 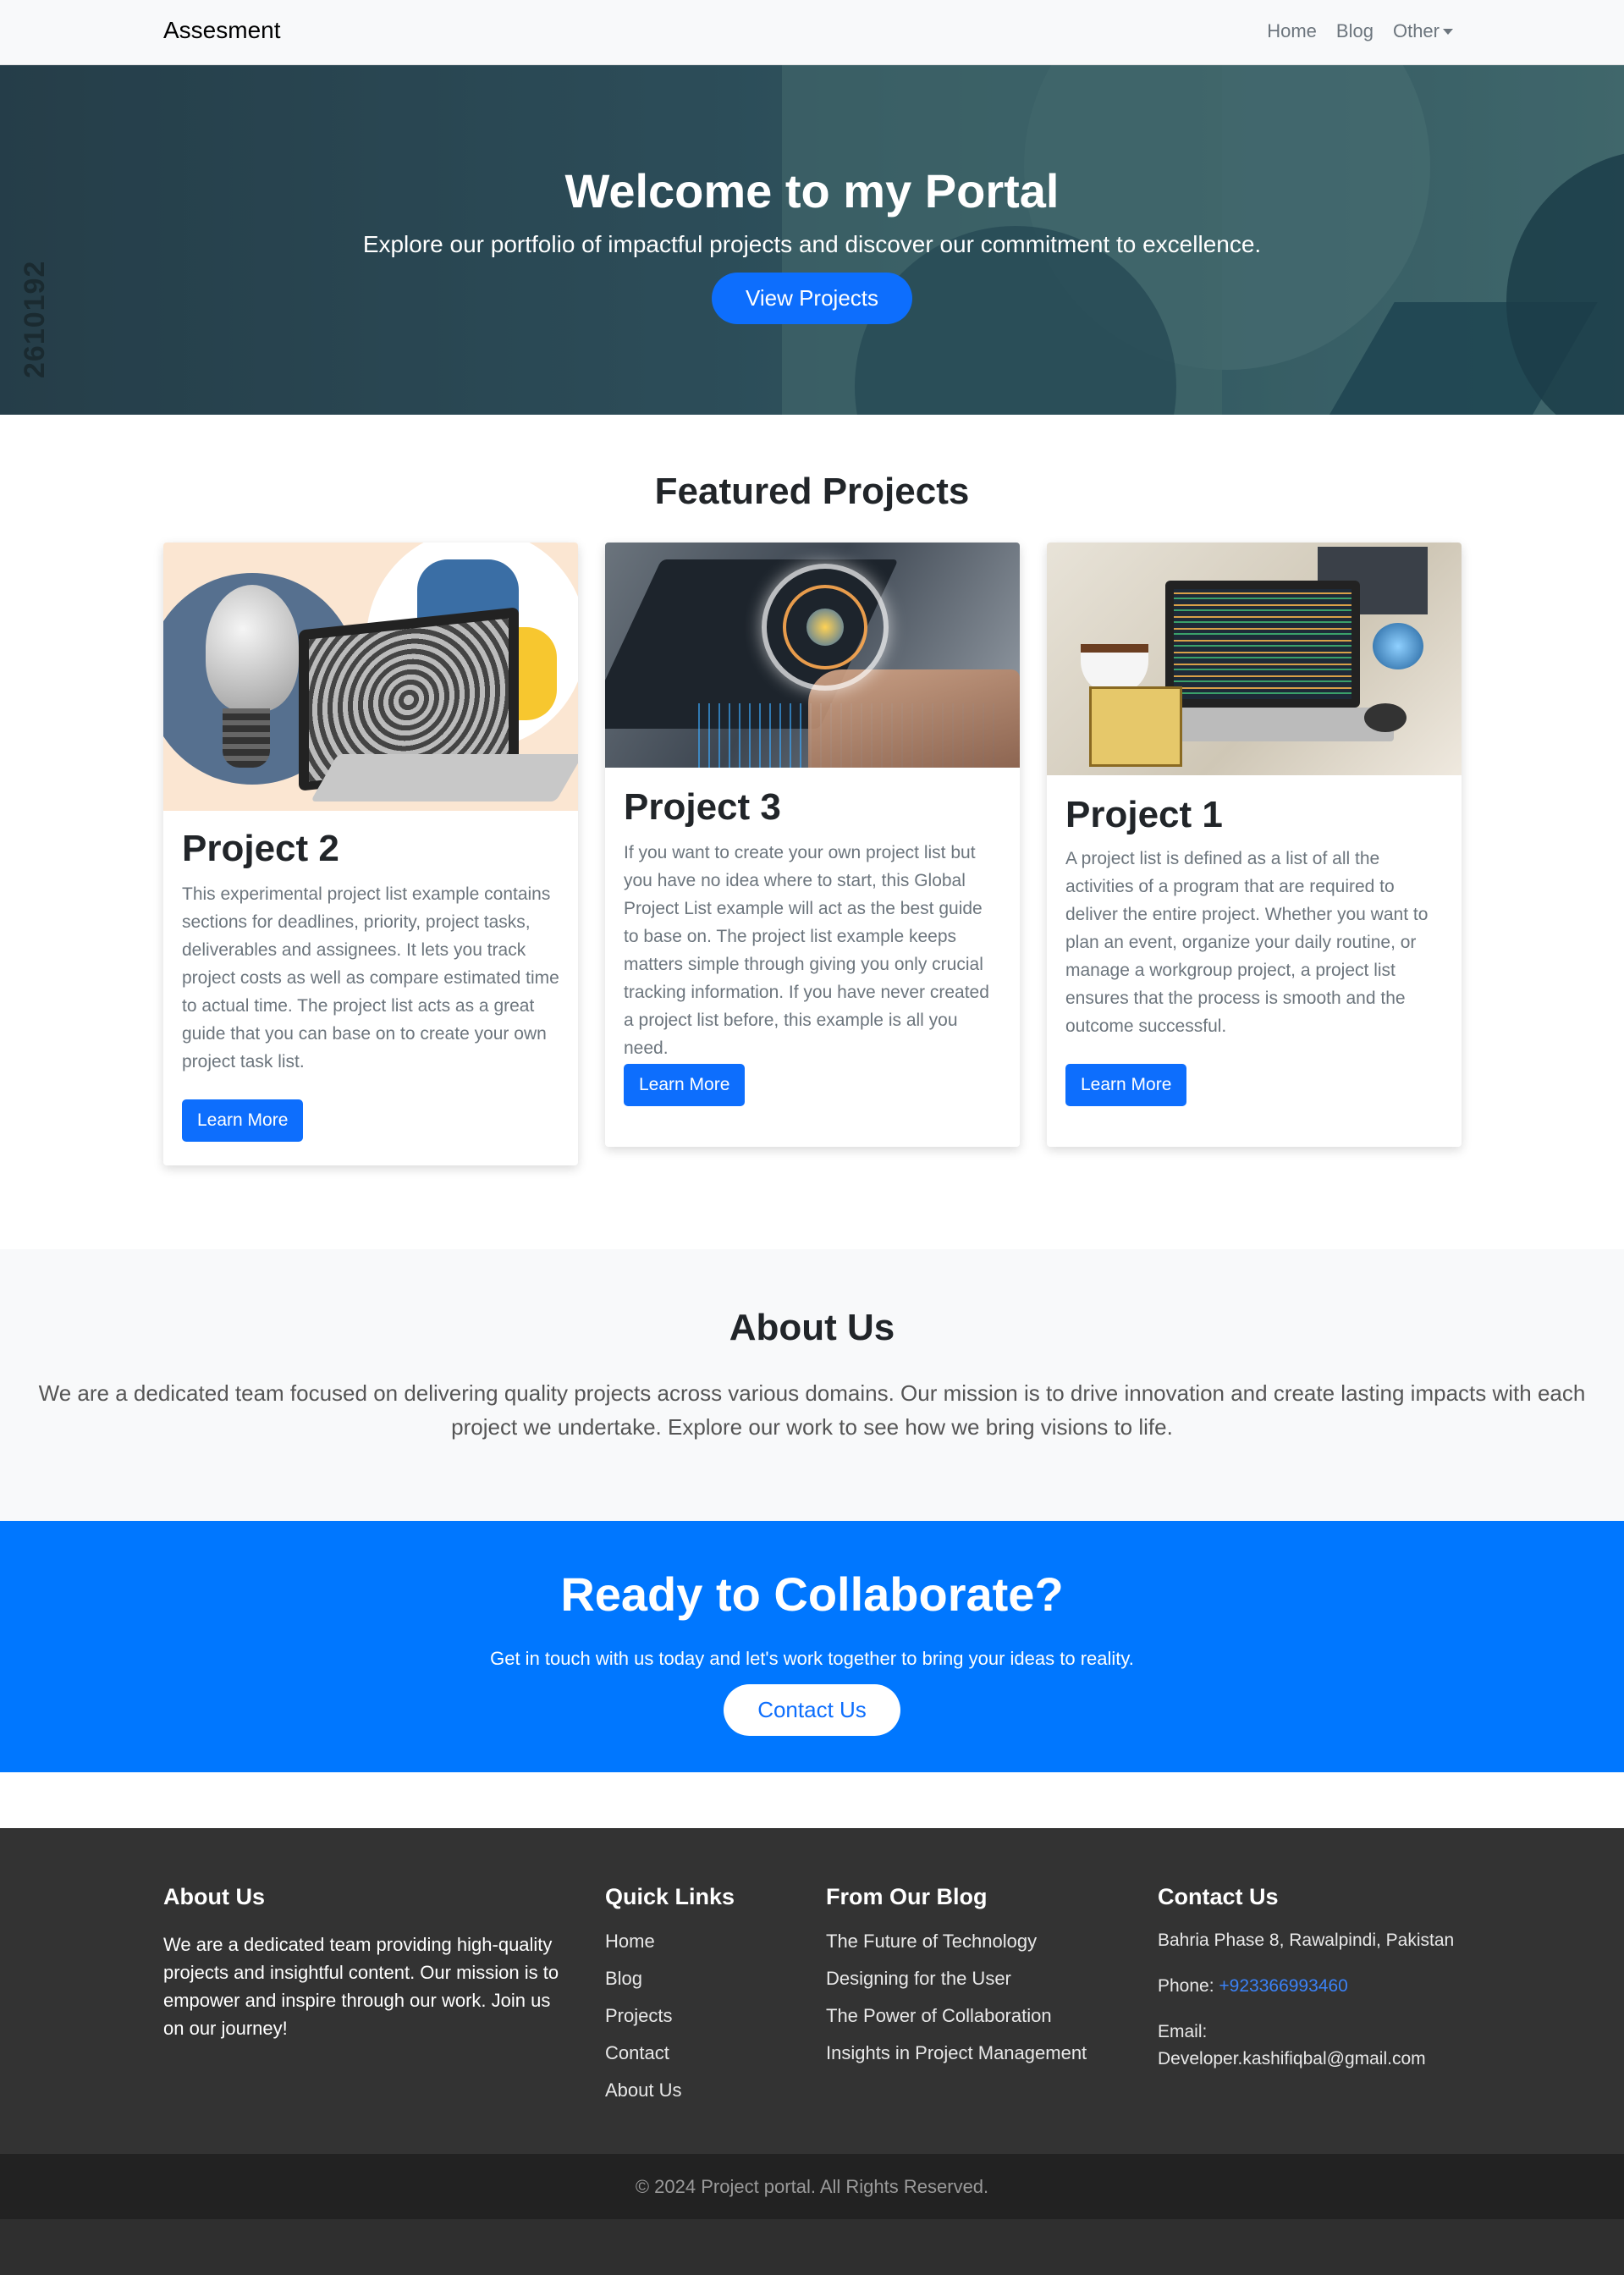 I want to click on blog-link: Designing for the User, so click(x=987, y=1986).